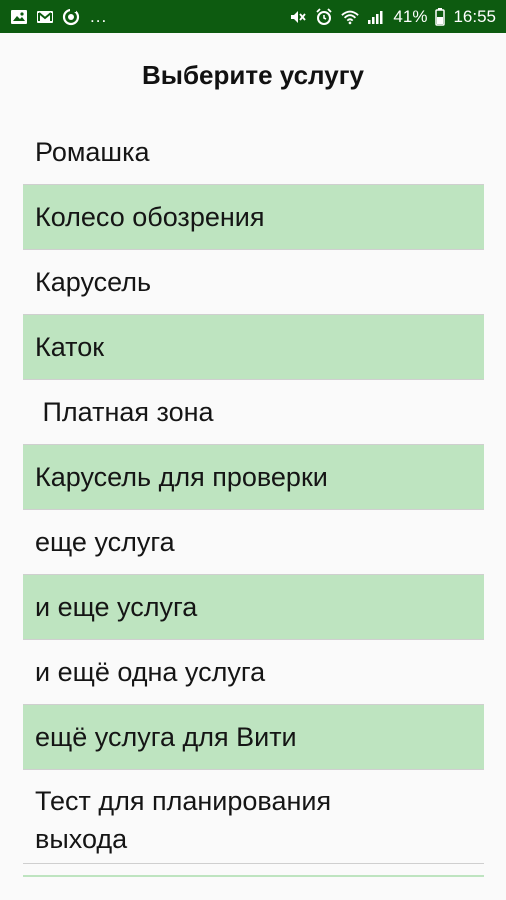  I want to click on service-item: Тест для планирования выхода, so click(253, 817).